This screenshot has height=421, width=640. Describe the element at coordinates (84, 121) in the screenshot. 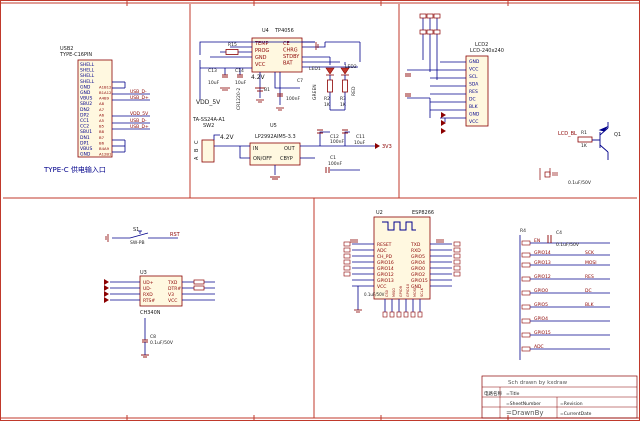

I see `usb-pin-name: CC1` at that location.